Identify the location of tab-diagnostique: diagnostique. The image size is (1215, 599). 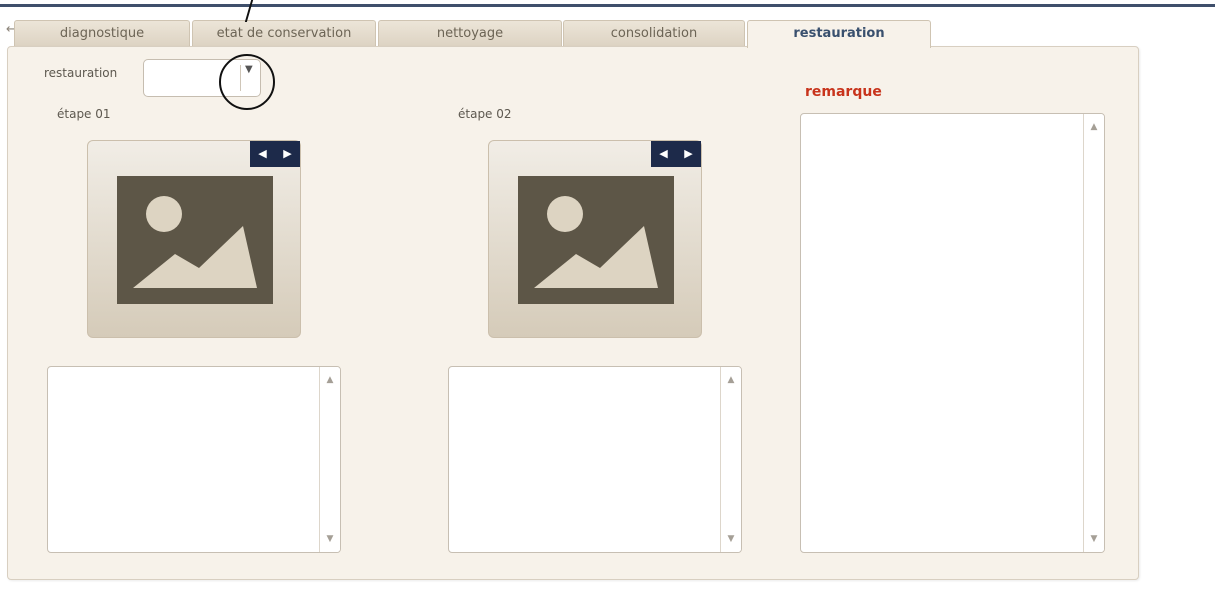
(102, 33).